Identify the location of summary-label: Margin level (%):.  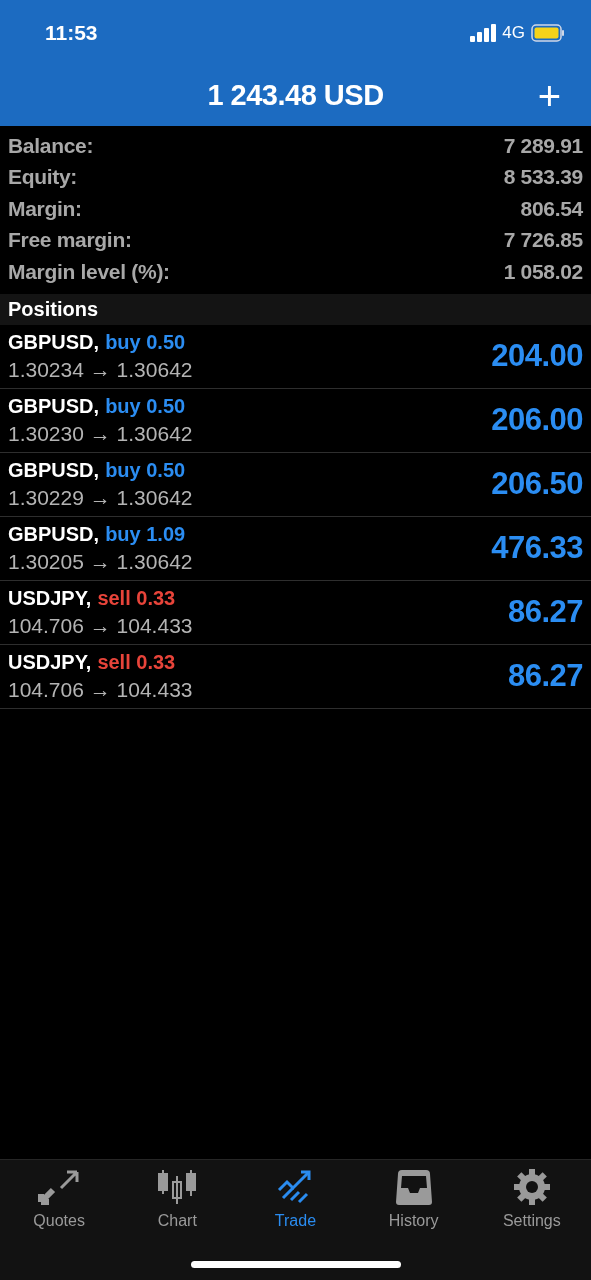
(89, 271).